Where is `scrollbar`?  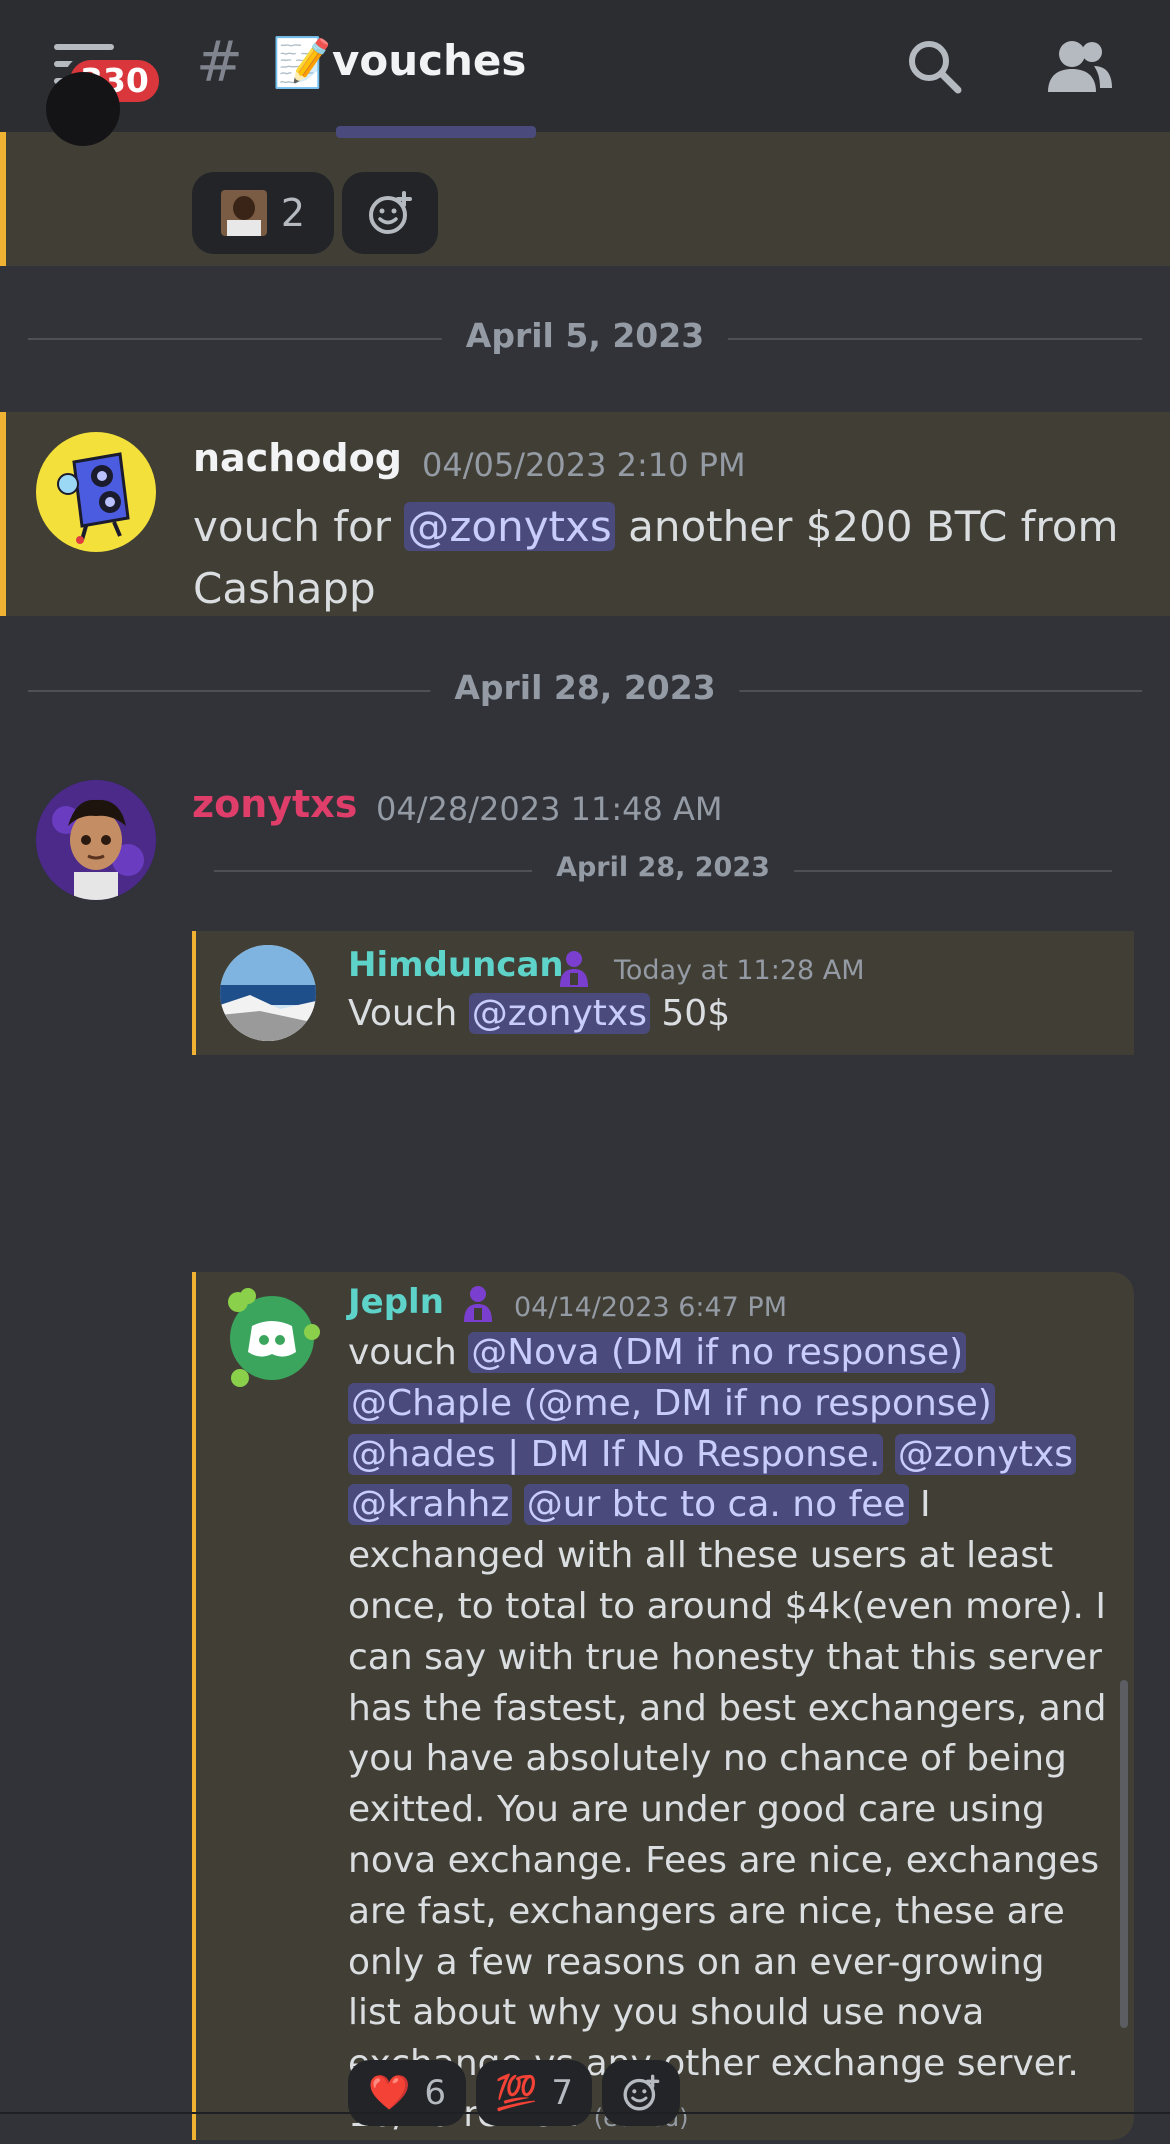 scrollbar is located at coordinates (1124, 1854).